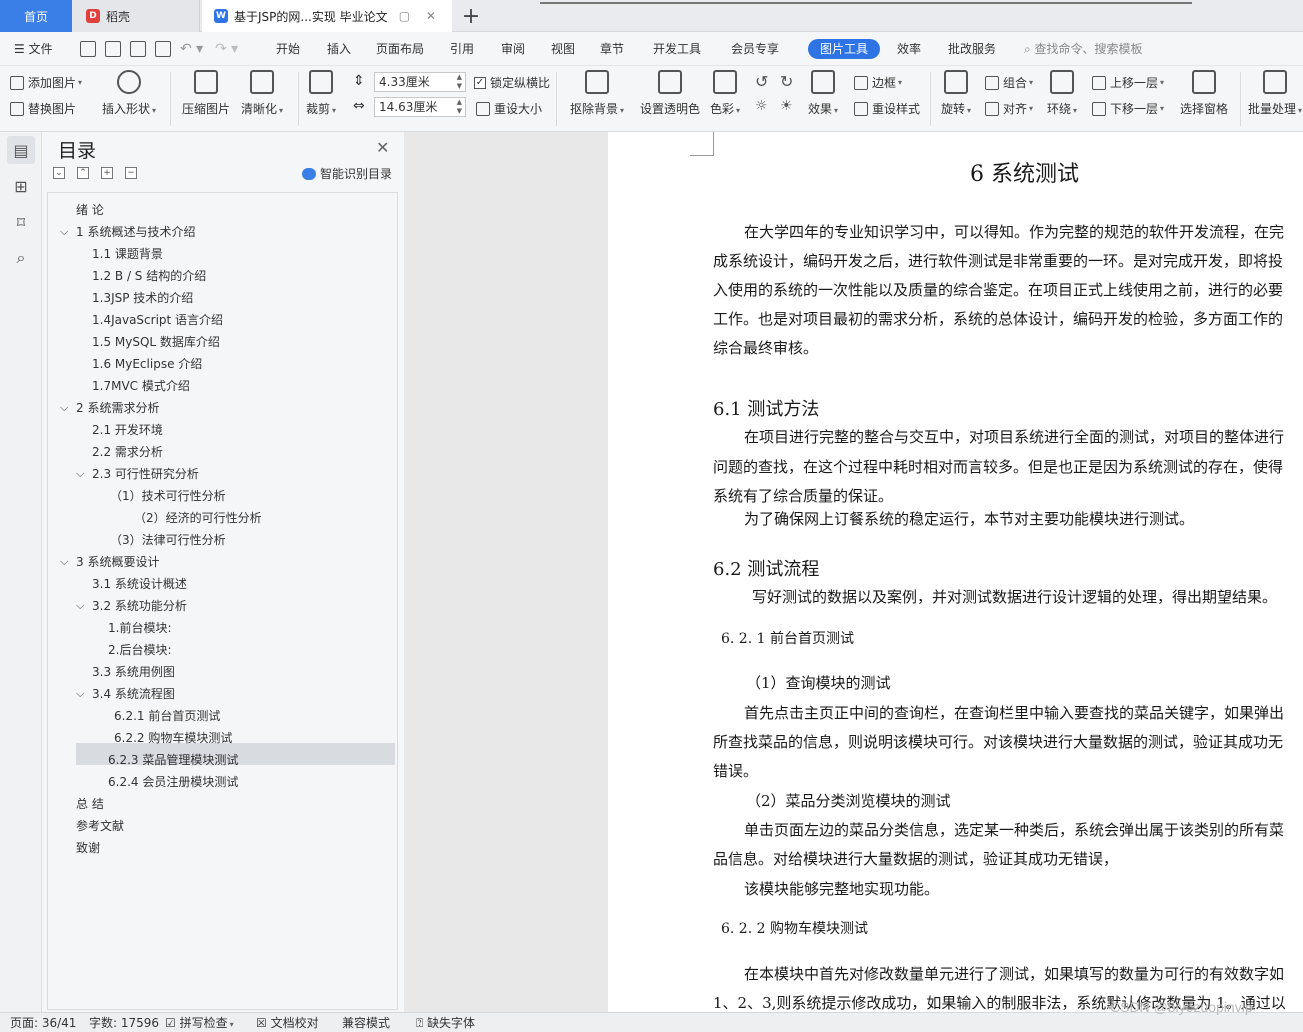  Describe the element at coordinates (59, 173) in the screenshot. I see `collapse-all-icon: ⌄` at that location.